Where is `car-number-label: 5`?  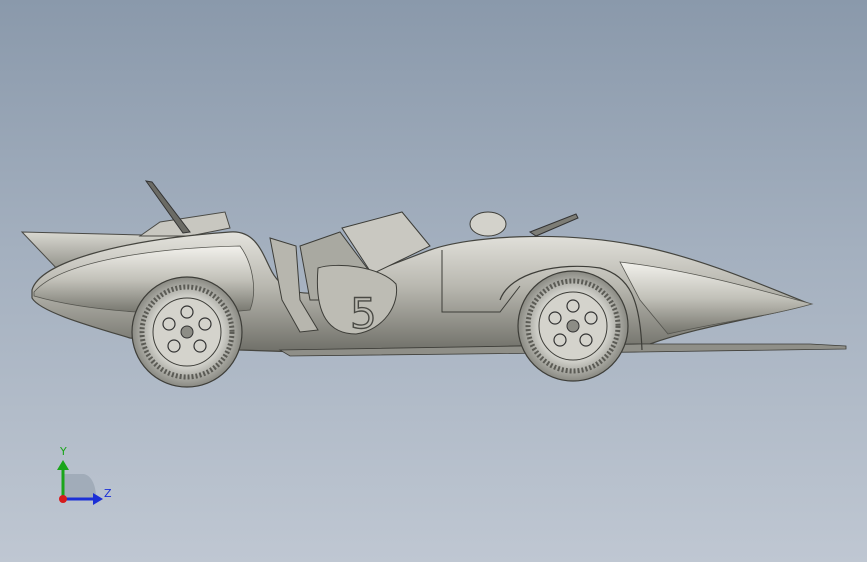 car-number-label: 5 is located at coordinates (363, 313).